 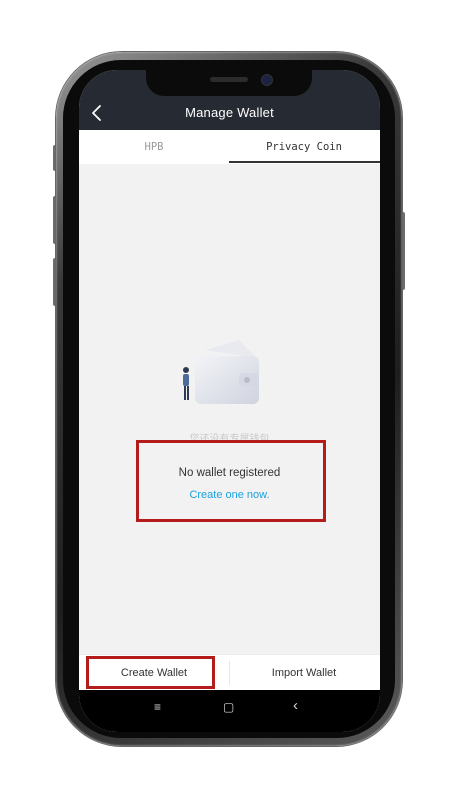 What do you see at coordinates (304, 162) in the screenshot?
I see `active-tab-indicator` at bounding box center [304, 162].